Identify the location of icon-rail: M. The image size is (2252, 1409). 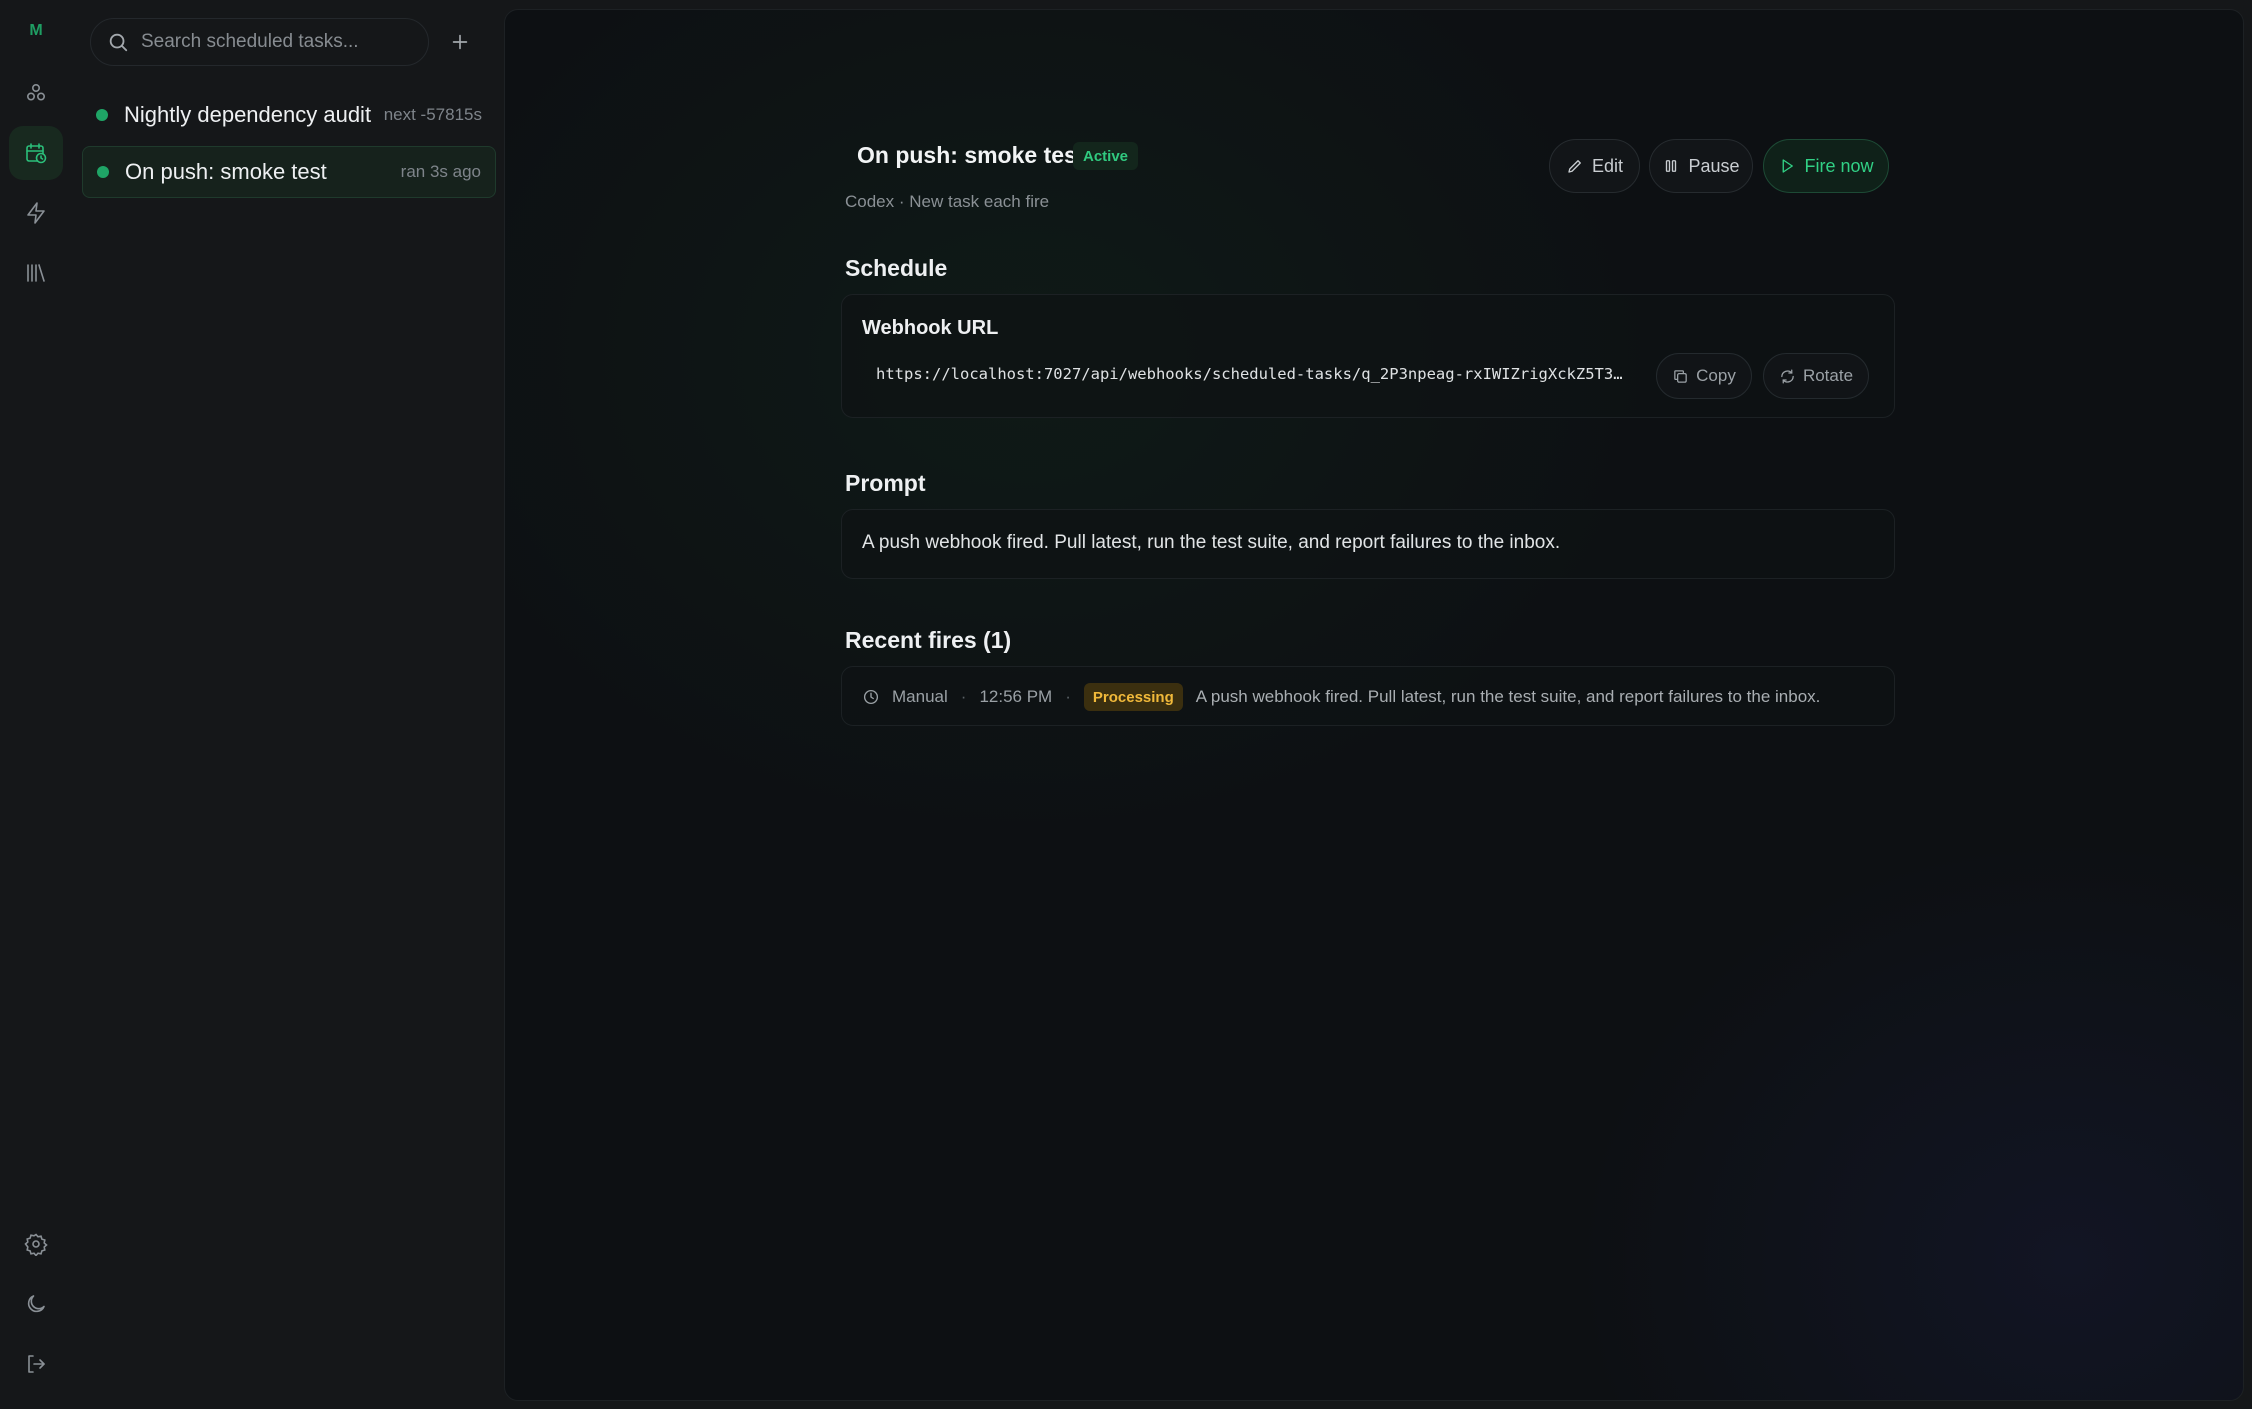
(36, 704).